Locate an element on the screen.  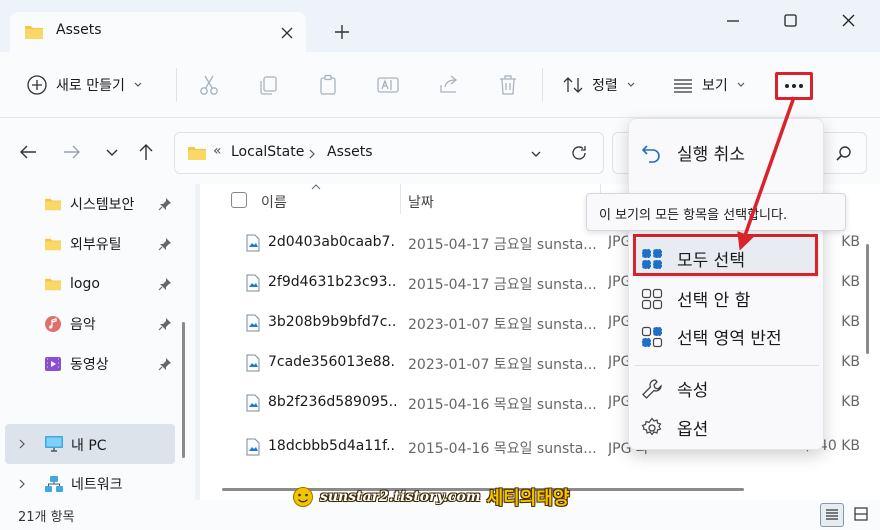
sidebar-item-videos: 동영상 is located at coordinates (76, 364).